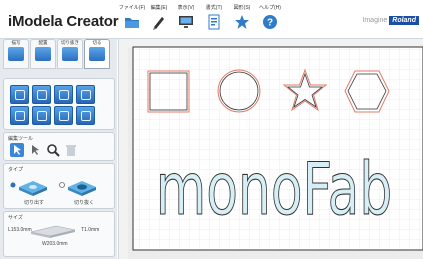 The width and height of the screenshot is (423, 259). I want to click on size-w-value: W203.0mm, so click(55, 244).